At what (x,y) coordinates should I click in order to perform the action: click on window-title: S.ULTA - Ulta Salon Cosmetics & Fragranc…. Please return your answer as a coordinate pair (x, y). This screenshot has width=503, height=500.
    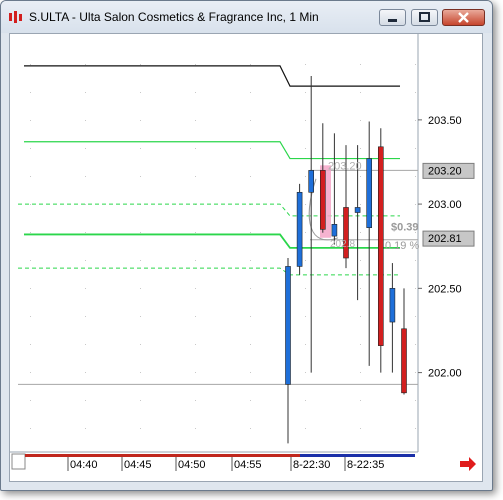
    Looking at the image, I should click on (174, 17).